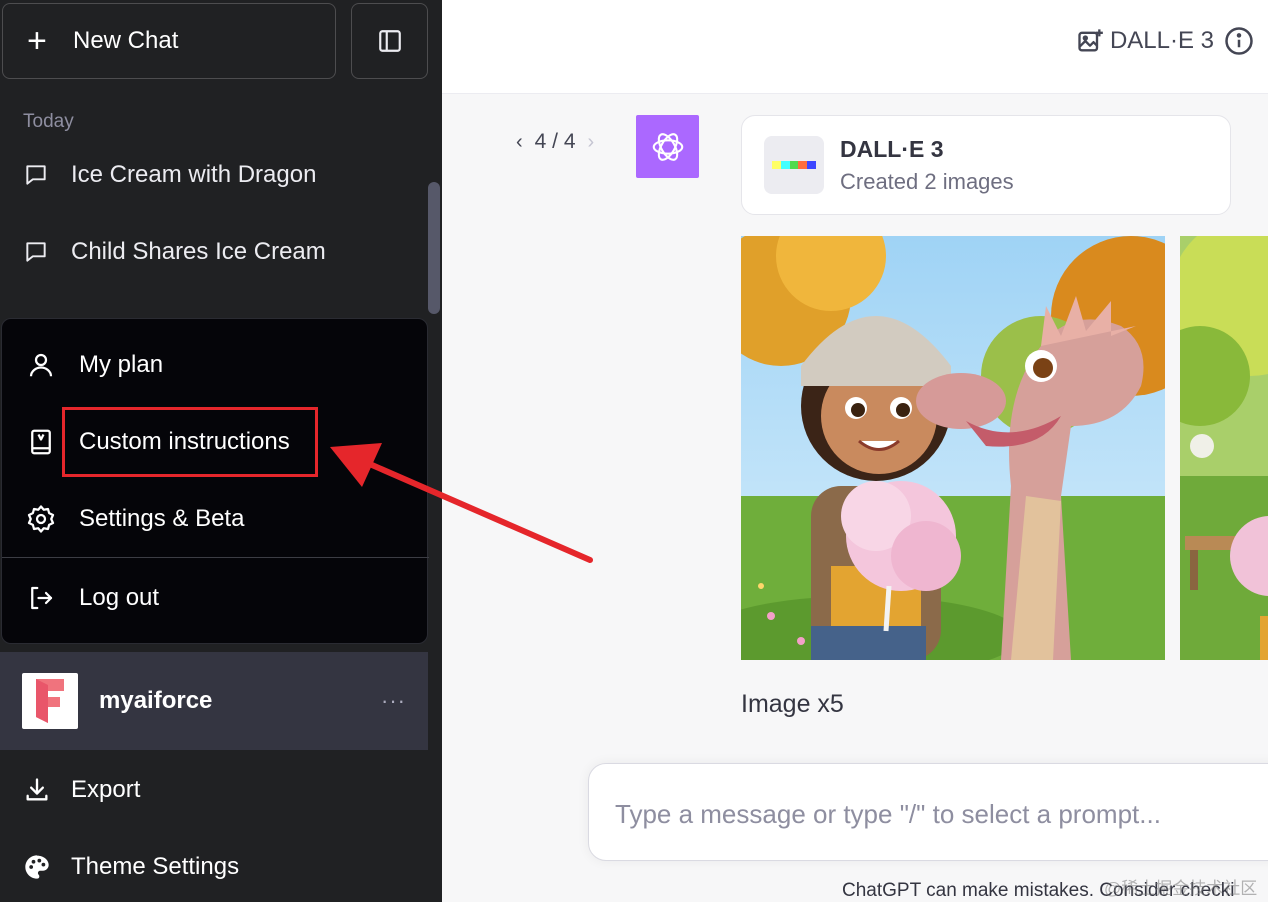 Image resolution: width=1268 pixels, height=902 pixels. I want to click on image-count-label: Image x5, so click(792, 704).